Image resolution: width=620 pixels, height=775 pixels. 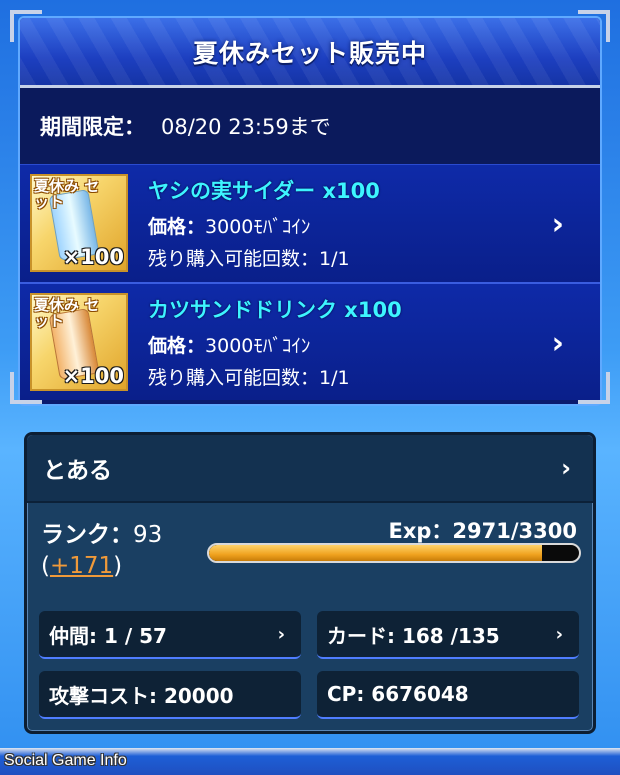 I want to click on friends-label: 仲間: 1 / 57, so click(x=108, y=635).